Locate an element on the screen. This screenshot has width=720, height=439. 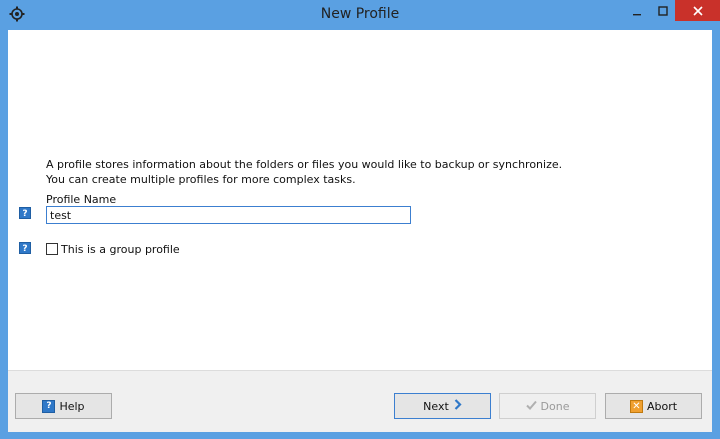
group-profile-checkbox is located at coordinates (52, 249).